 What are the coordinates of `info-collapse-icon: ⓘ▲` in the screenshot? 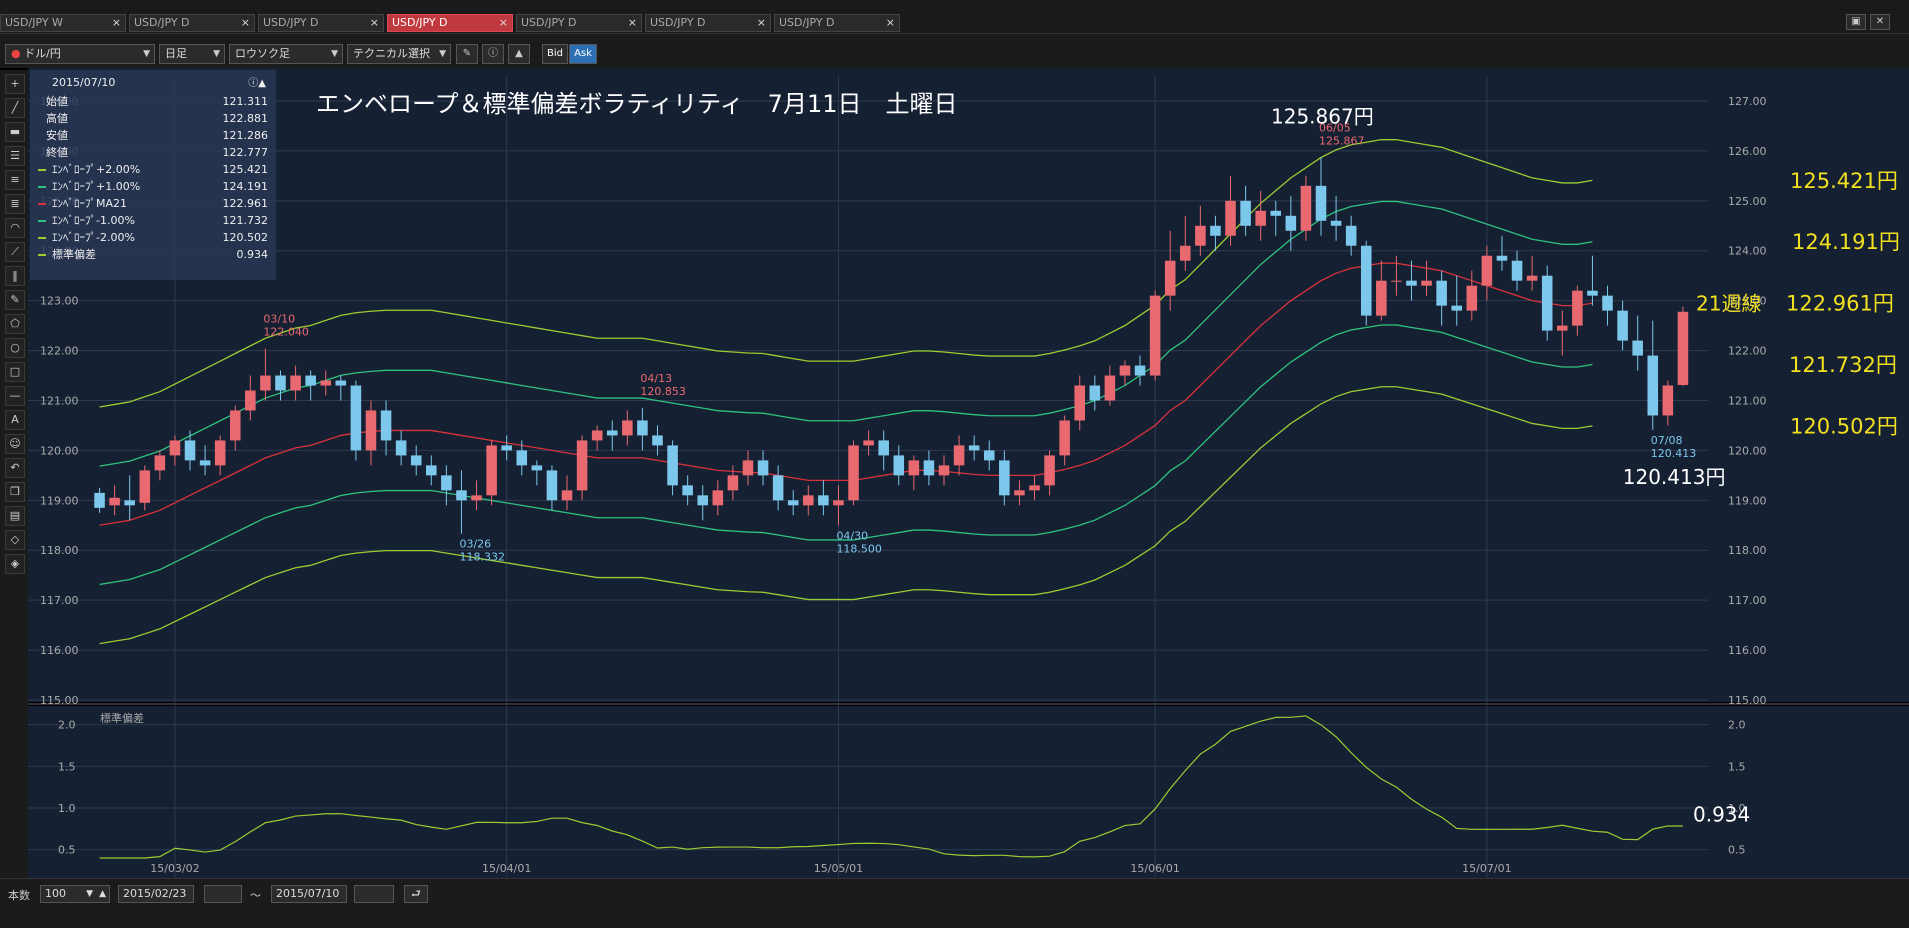 It's located at (257, 81).